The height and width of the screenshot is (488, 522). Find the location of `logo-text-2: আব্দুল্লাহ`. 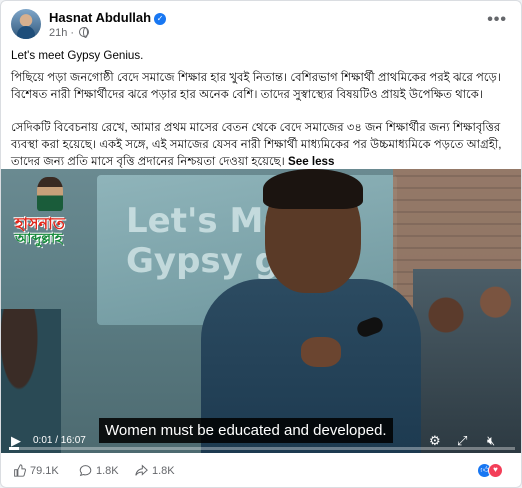

logo-text-2: আব্দুল্লাহ is located at coordinates (39, 238).